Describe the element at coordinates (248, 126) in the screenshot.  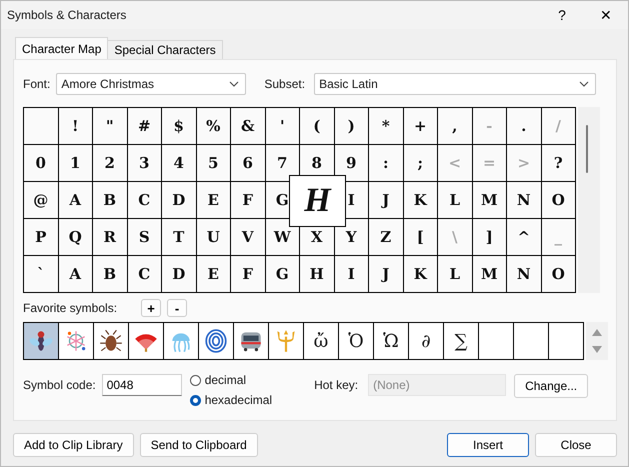
I see `character-cell: &` at that location.